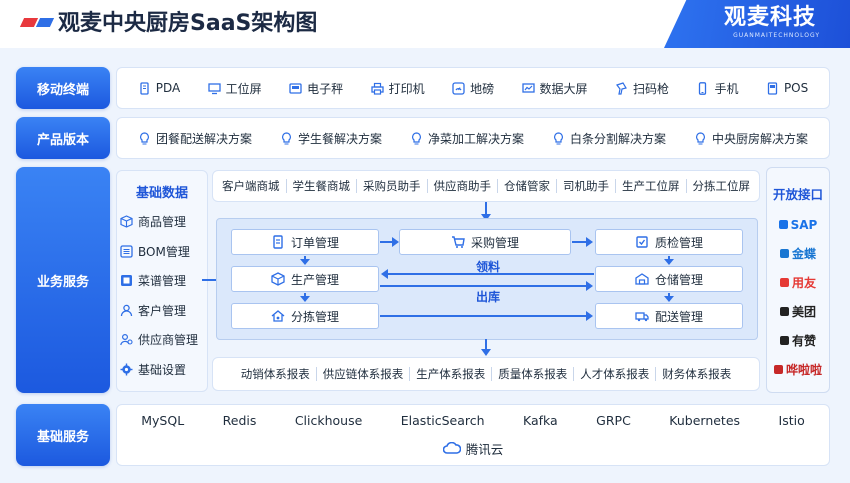 This screenshot has width=850, height=483. Describe the element at coordinates (721, 186) in the screenshot. I see `app-item-7: 分拣工位屏` at that location.